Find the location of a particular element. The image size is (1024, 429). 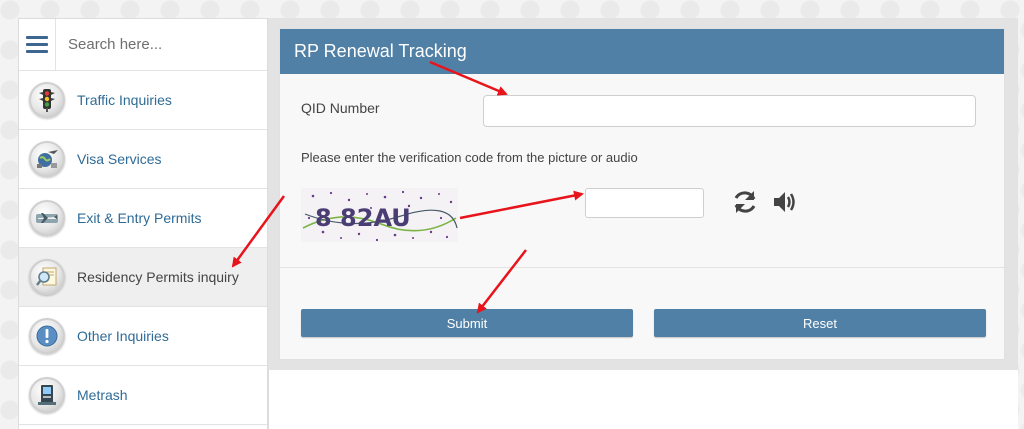

captcha-text: 8 82AU is located at coordinates (363, 218).